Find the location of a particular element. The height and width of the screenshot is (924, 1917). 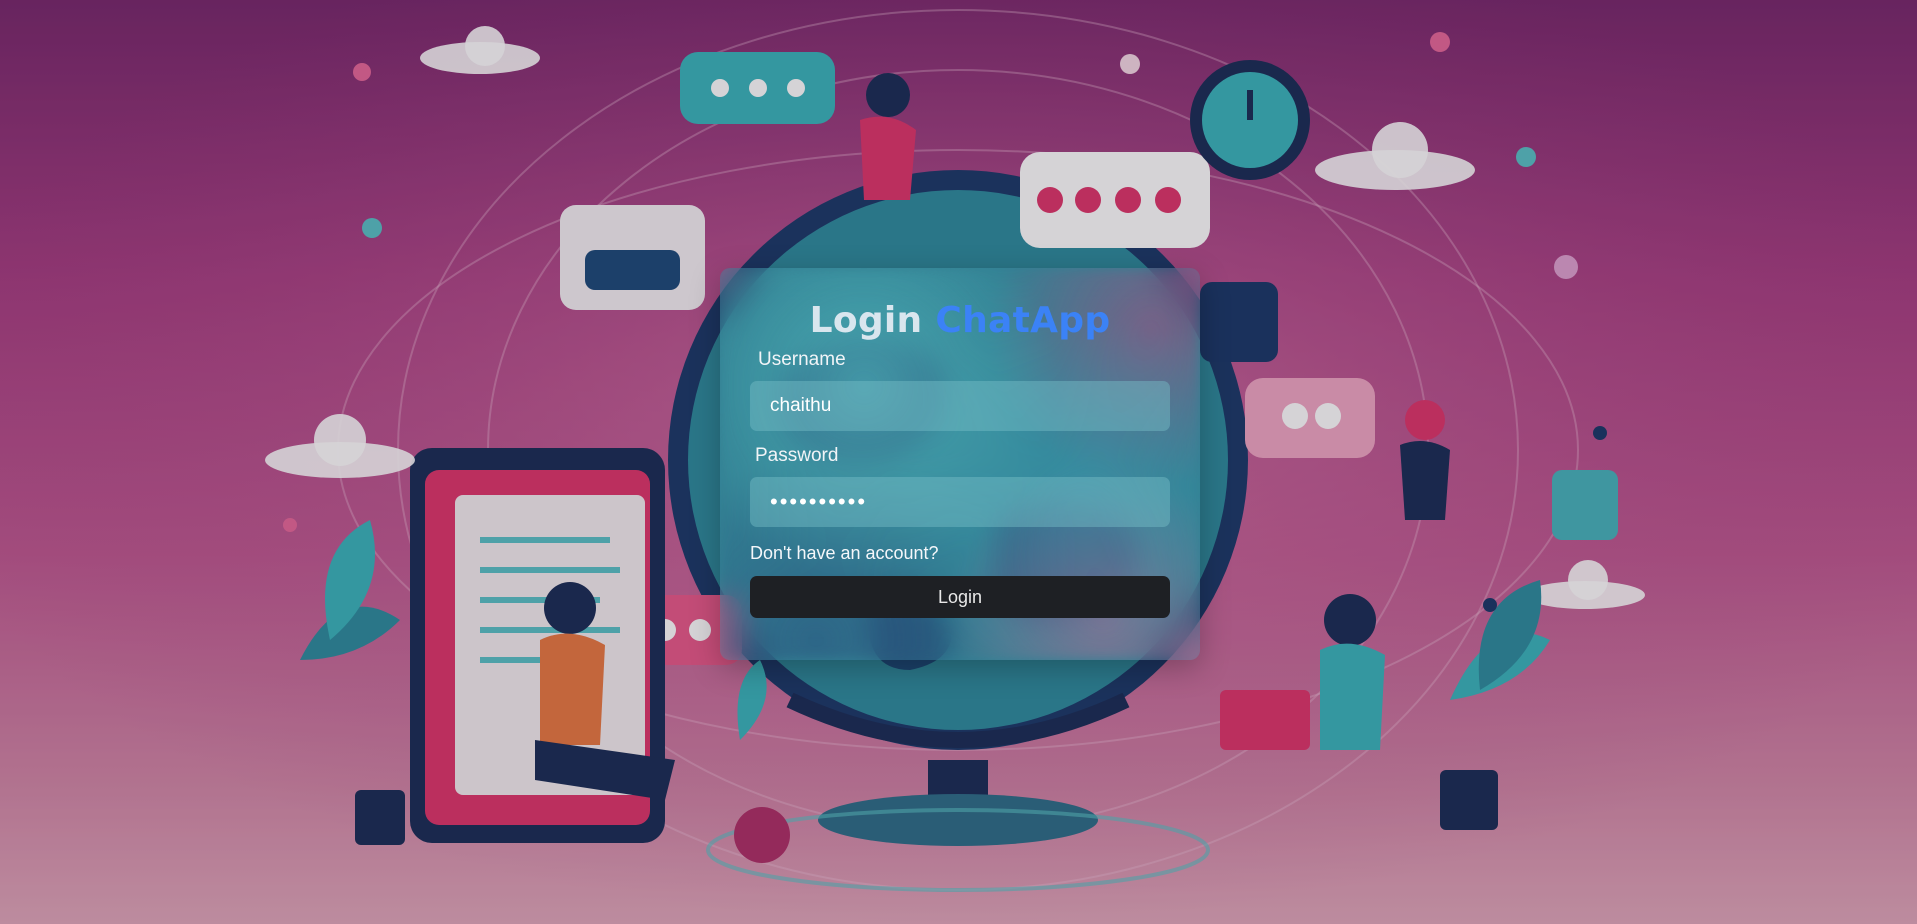

login-title: Login ChatApp is located at coordinates (960, 320).